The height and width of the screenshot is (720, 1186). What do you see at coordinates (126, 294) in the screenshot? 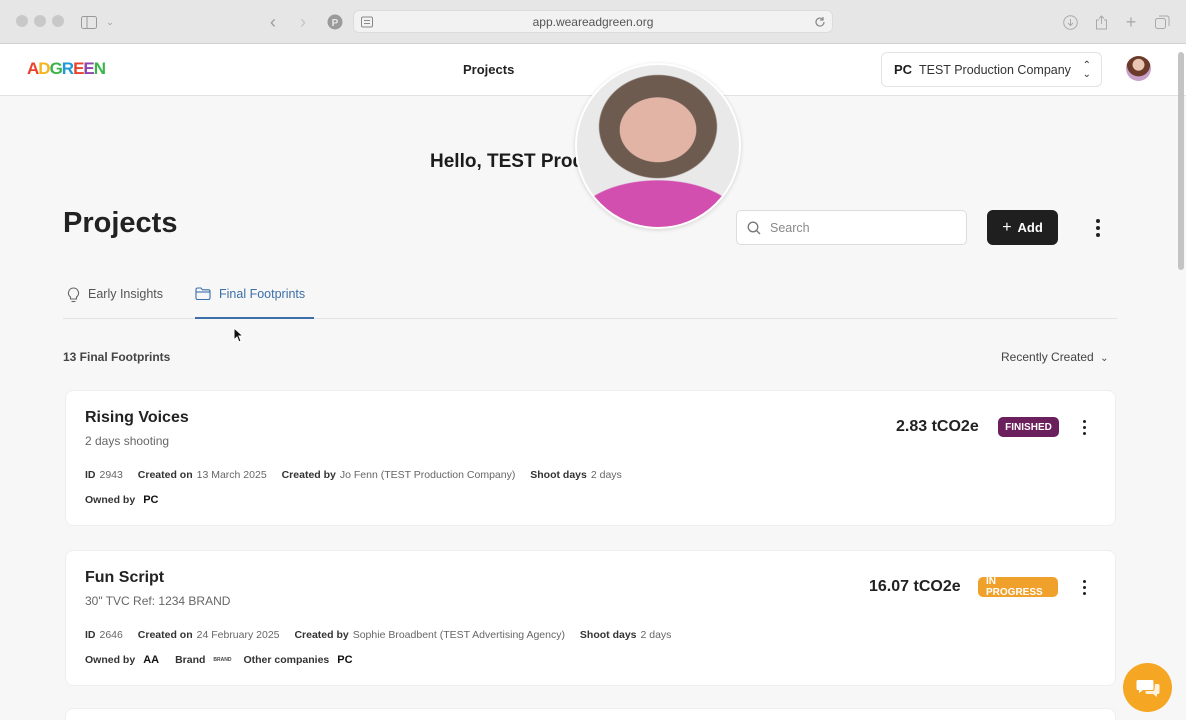
I see `tab-label: Early Insights` at bounding box center [126, 294].